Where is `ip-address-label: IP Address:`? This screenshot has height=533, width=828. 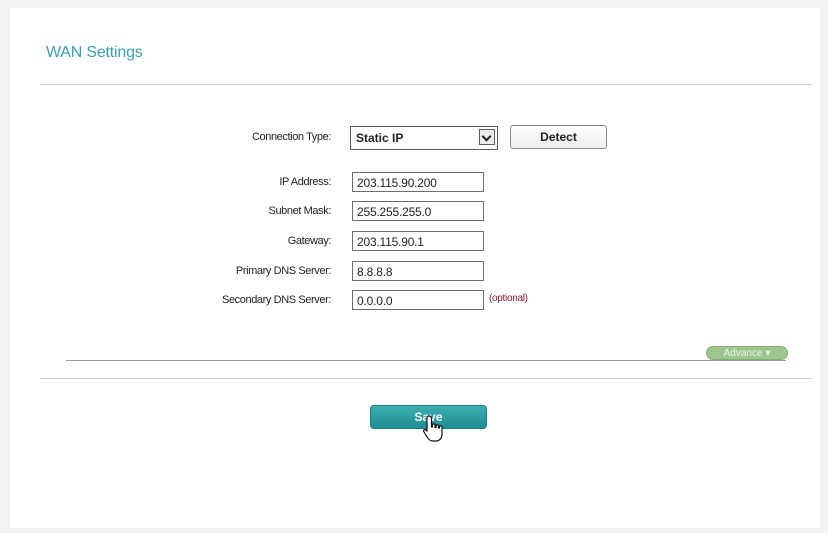
ip-address-label: IP Address: is located at coordinates (305, 182).